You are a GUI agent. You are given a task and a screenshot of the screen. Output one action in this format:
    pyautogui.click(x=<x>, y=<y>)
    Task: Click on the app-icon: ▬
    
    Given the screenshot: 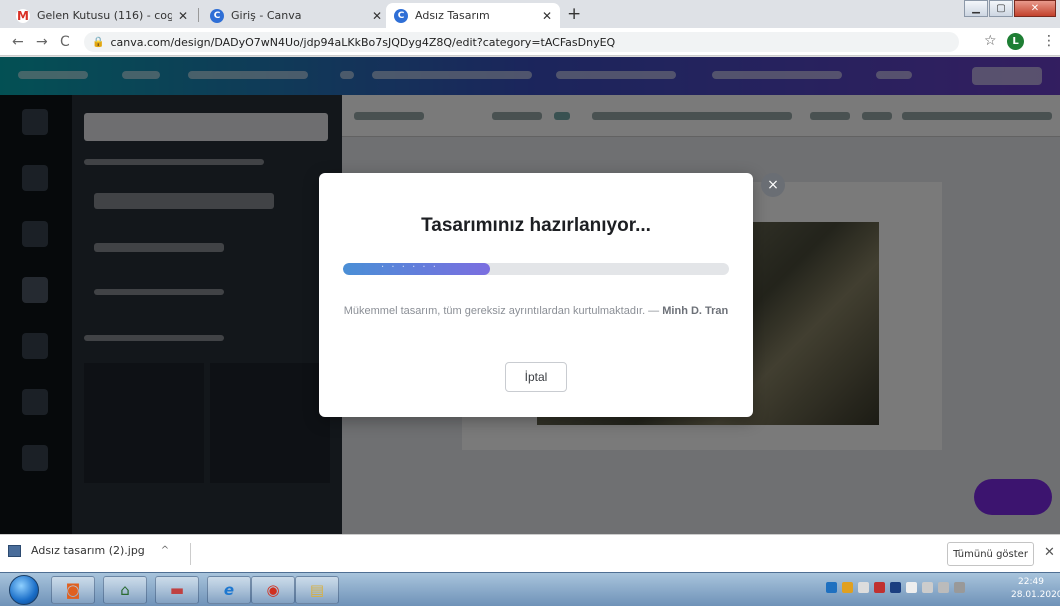 What is the action you would take?
    pyautogui.click(x=177, y=590)
    